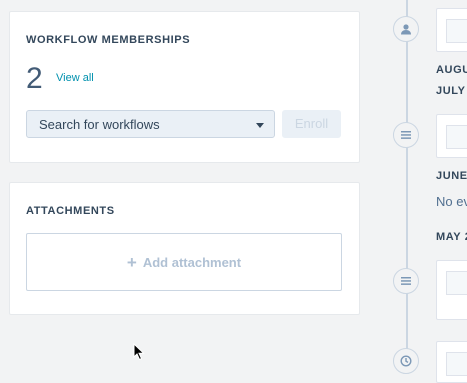 This screenshot has width=467, height=383. I want to click on workflow-count: 2, so click(34, 78).